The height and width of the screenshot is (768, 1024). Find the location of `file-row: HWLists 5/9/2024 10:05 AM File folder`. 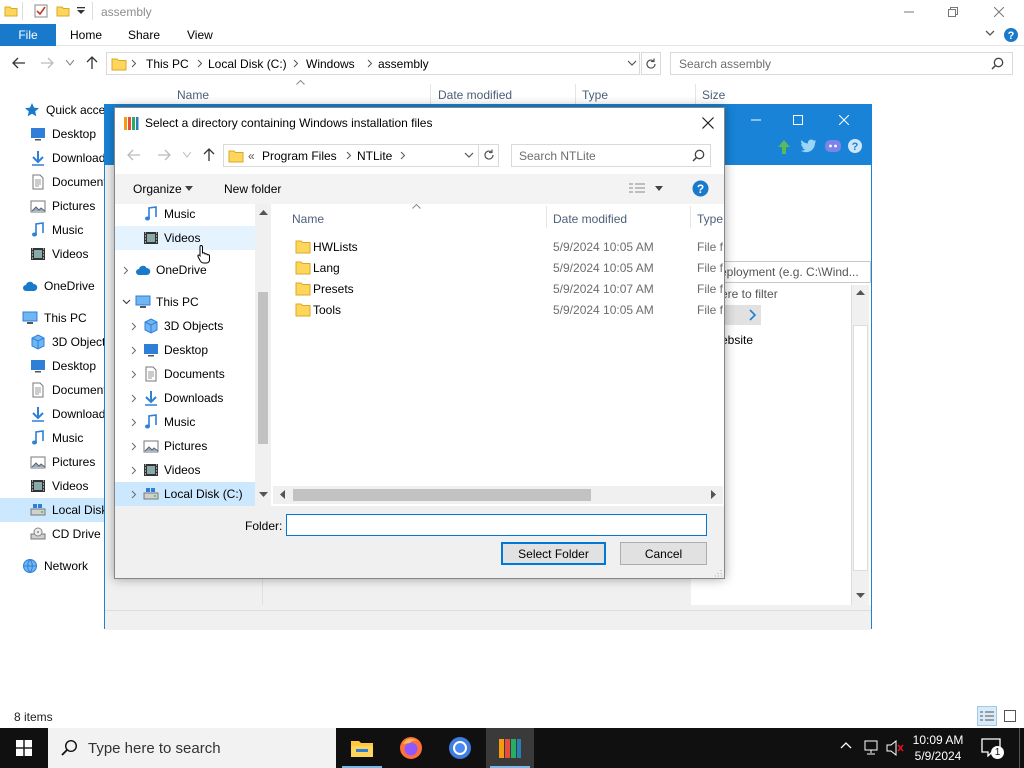

file-row: HWLists 5/9/2024 10:05 AM File folder is located at coordinates (508, 246).